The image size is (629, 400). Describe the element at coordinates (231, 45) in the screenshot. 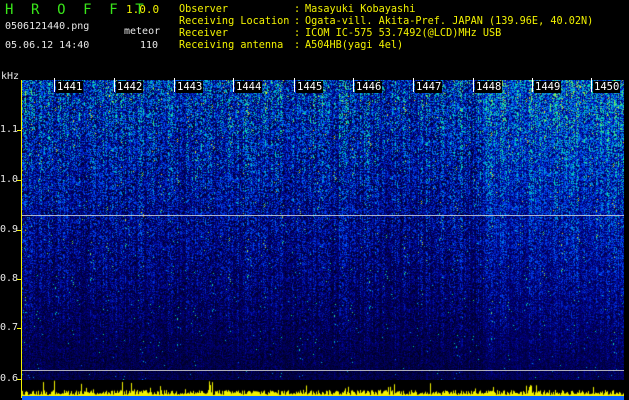

I see `antenna-key: Receiving antenna` at that location.